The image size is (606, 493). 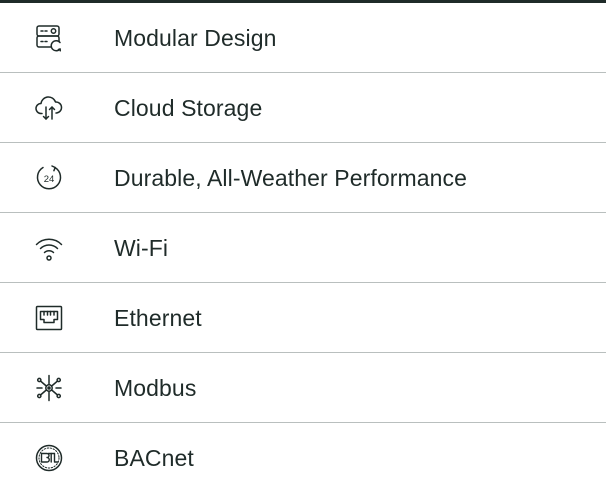 I want to click on feature-label: Wi-Fi, so click(x=141, y=248).